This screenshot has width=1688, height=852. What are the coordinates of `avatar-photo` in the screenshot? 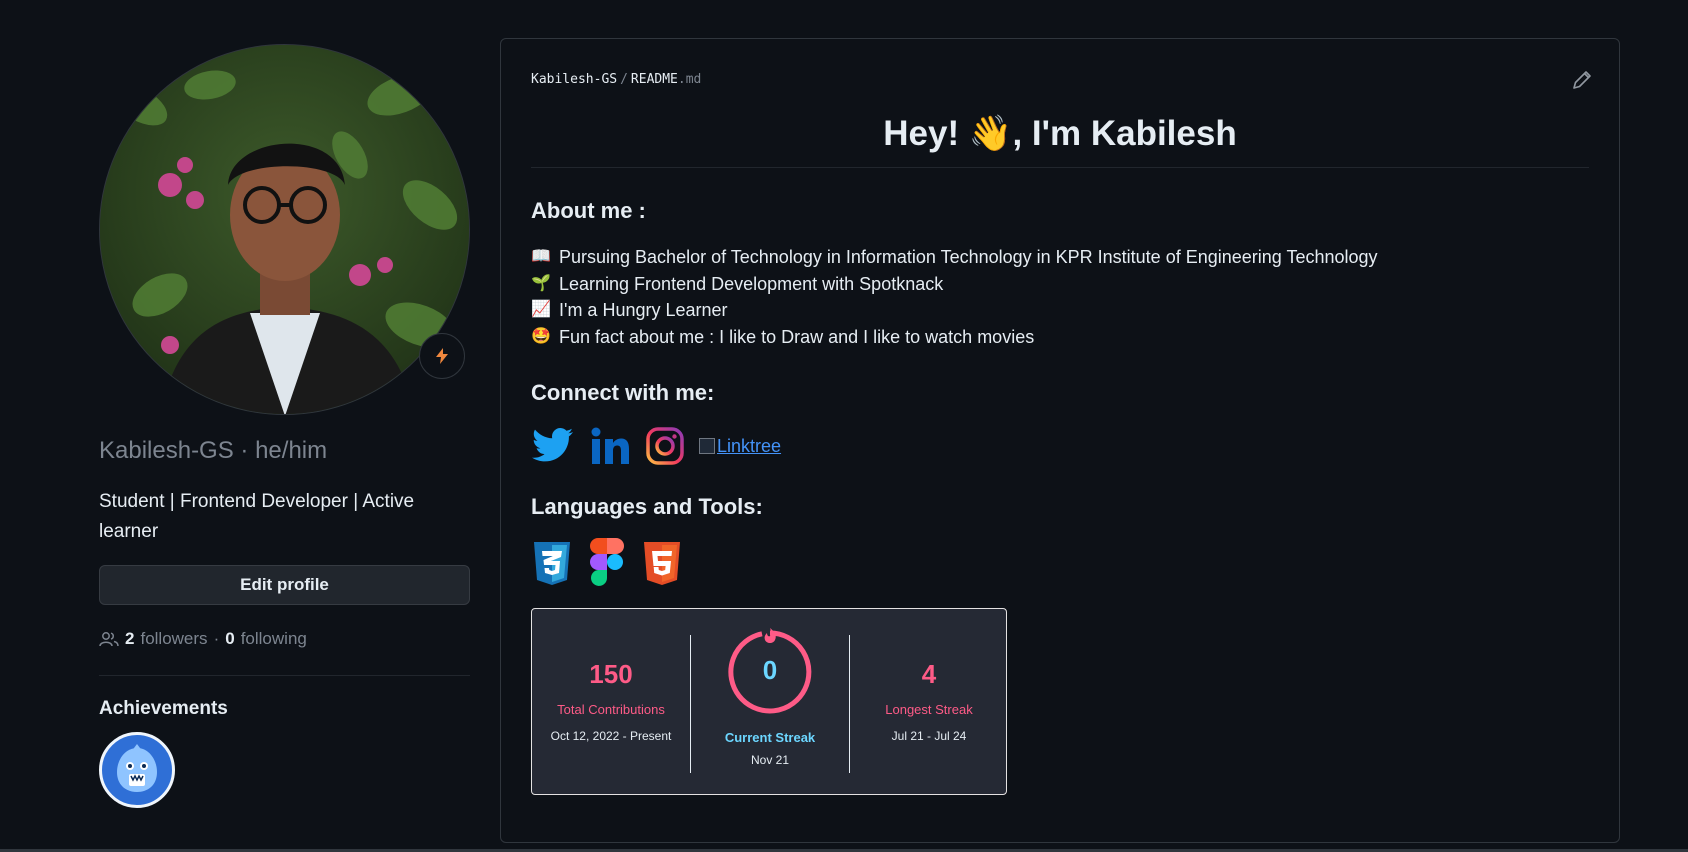 It's located at (284, 229).